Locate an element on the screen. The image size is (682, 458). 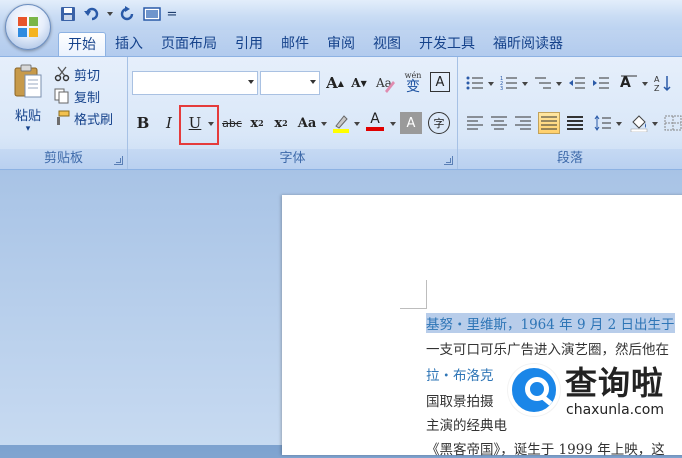
undo-dropdown-icon is located at coordinates (110, 14).